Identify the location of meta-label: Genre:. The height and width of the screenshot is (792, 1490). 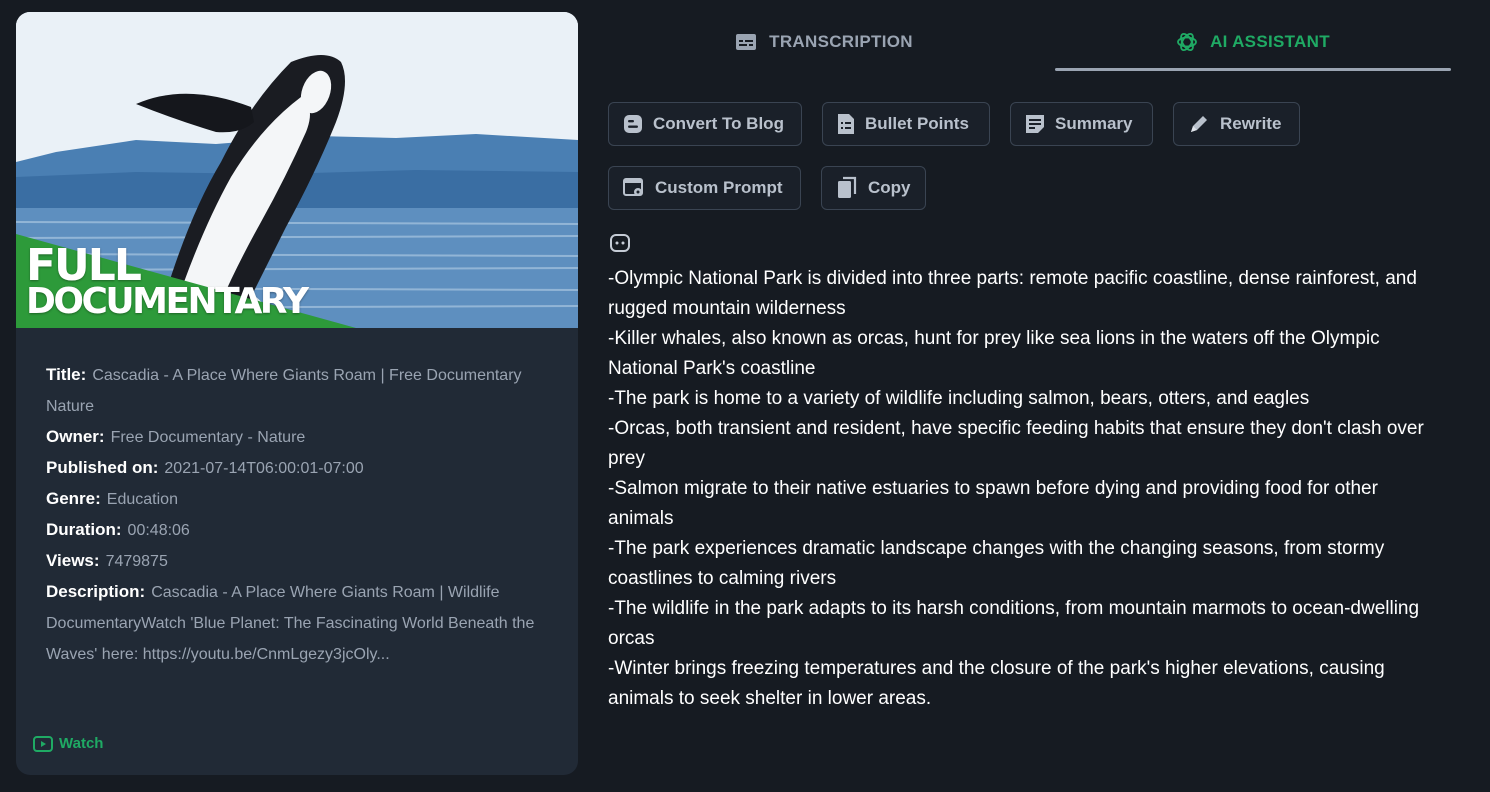
(73, 498).